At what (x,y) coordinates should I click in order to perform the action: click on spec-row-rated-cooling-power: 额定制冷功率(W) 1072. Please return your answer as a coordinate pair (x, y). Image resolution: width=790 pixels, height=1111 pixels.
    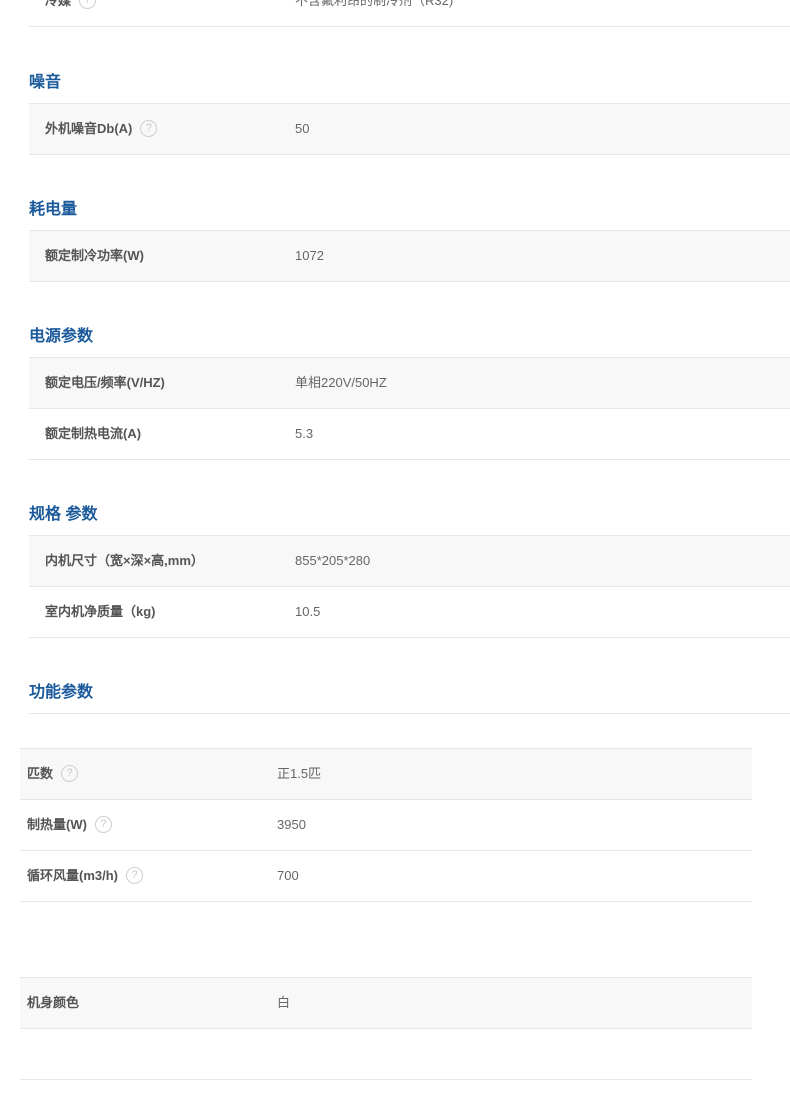
    Looking at the image, I should click on (409, 256).